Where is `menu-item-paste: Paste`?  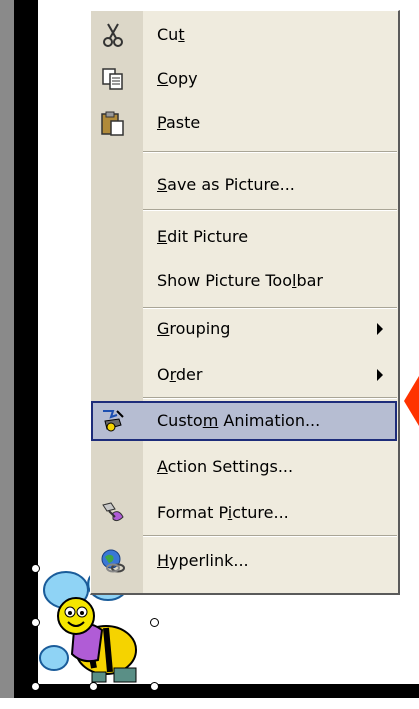
menu-item-paste: Paste is located at coordinates (244, 123).